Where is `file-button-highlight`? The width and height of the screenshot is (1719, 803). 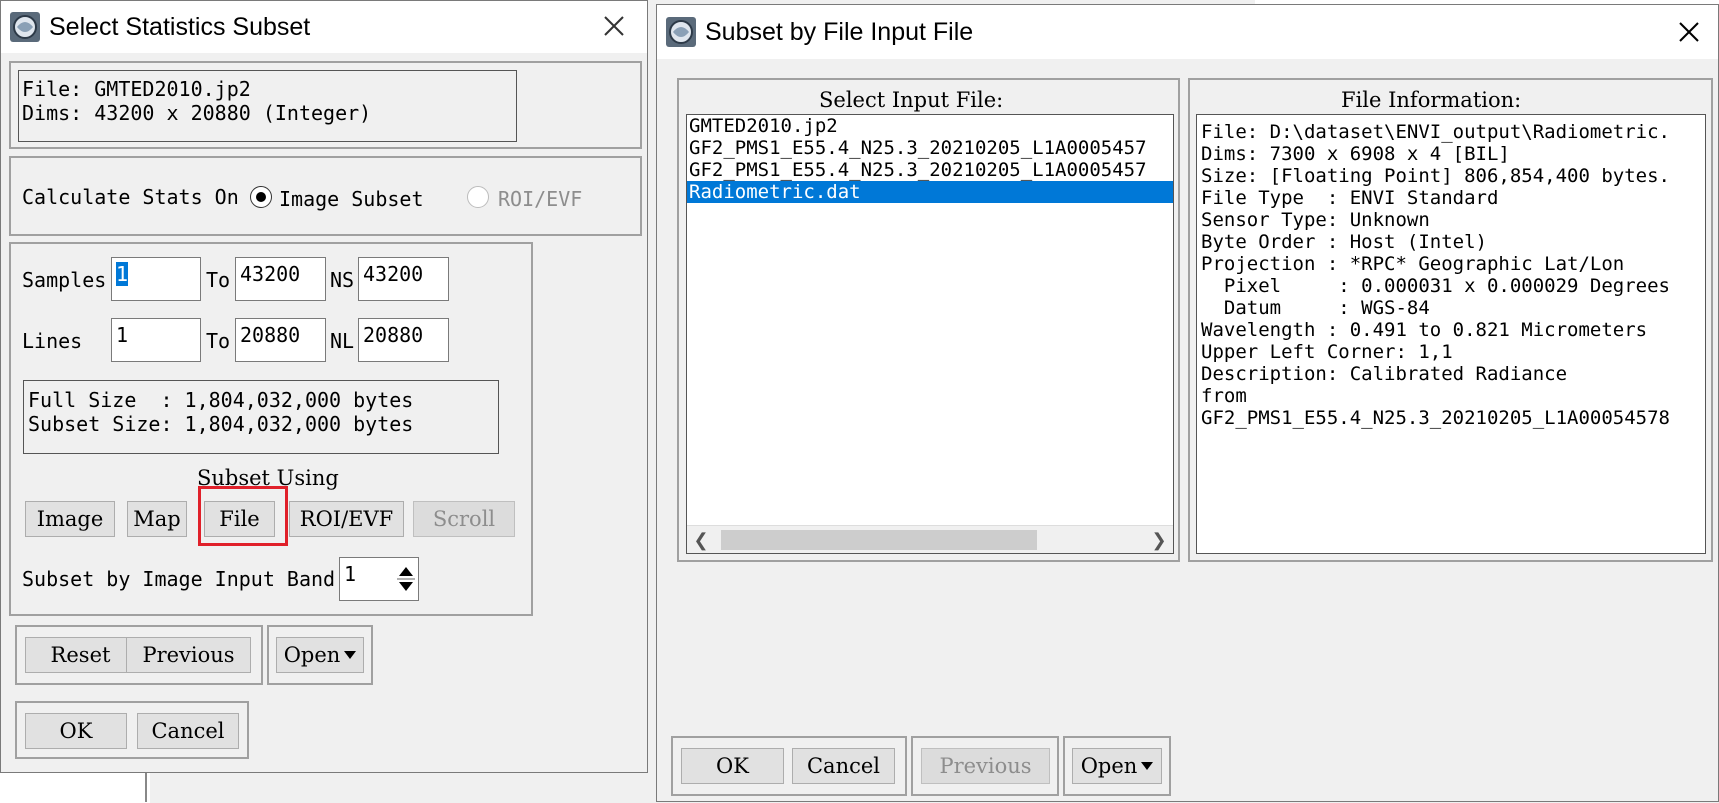 file-button-highlight is located at coordinates (243, 516).